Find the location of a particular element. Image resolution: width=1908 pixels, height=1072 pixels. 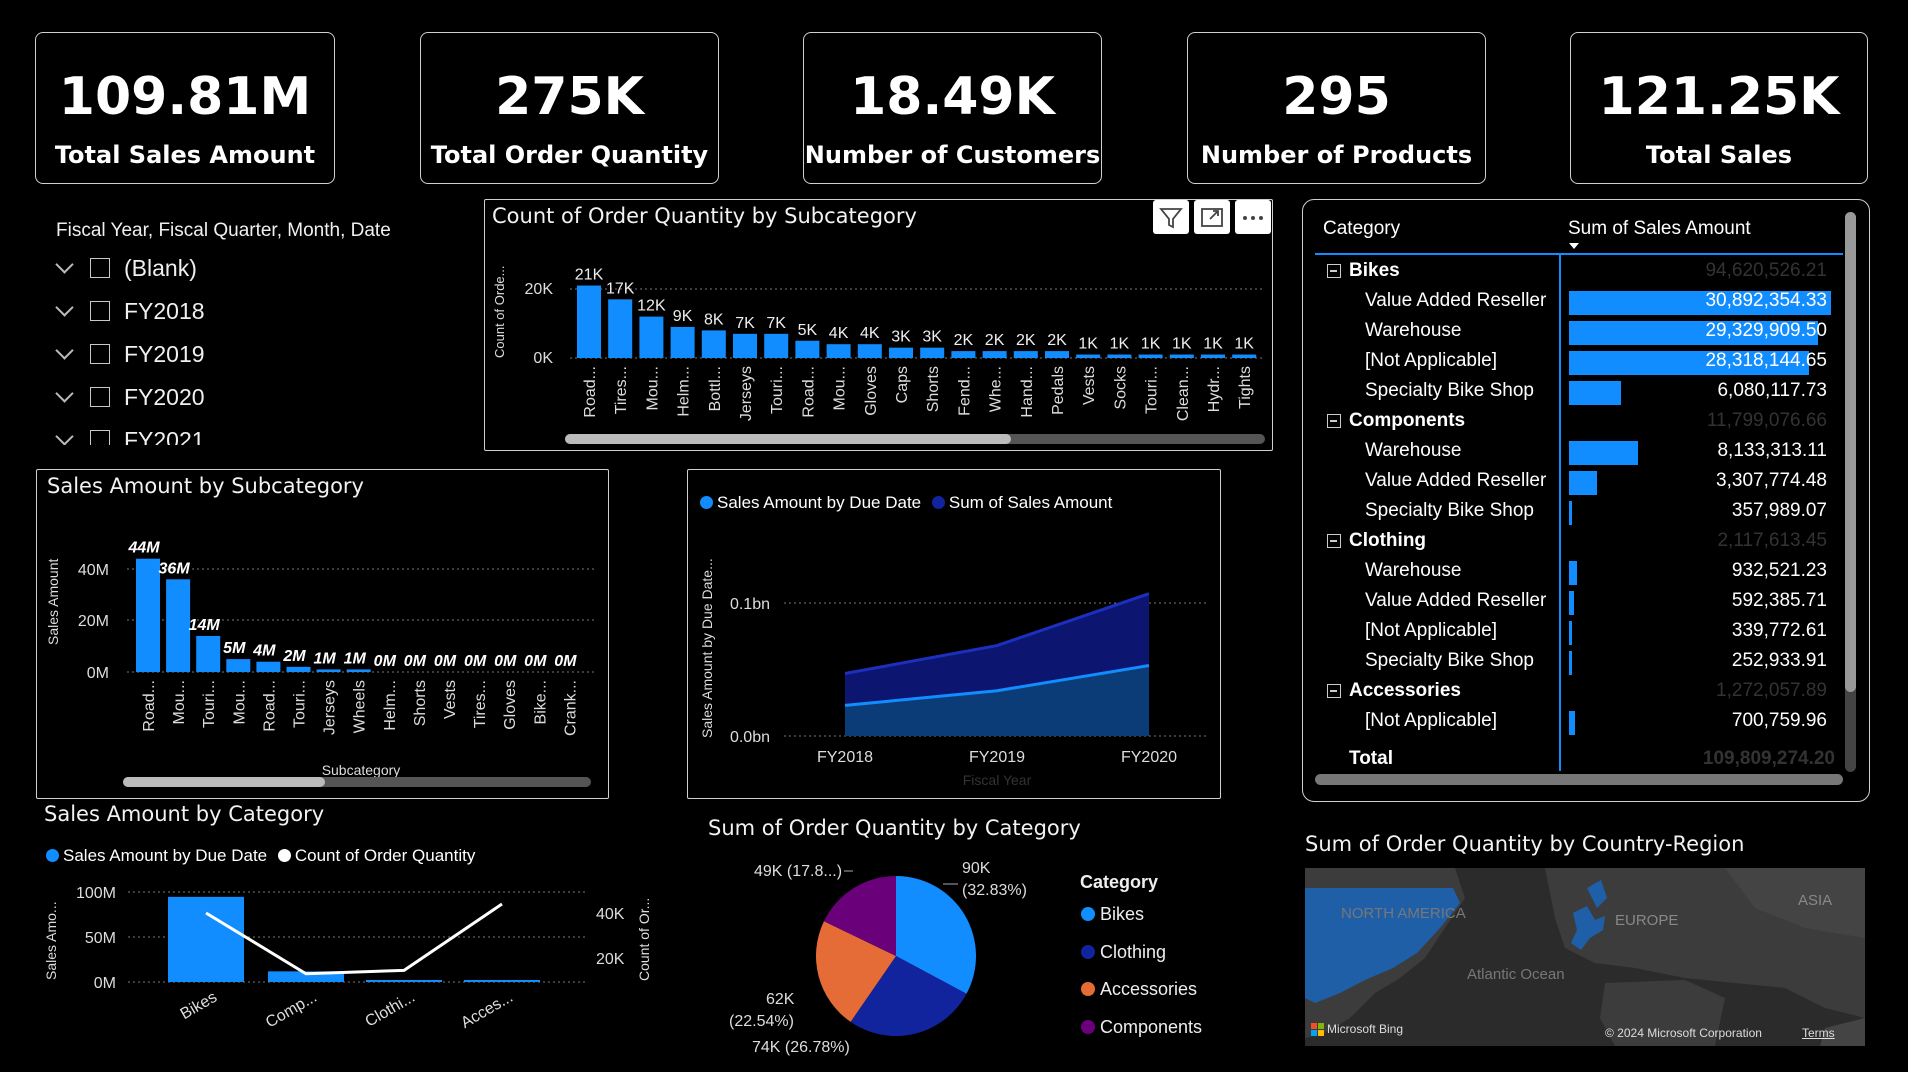

y-tick-0k: 0K is located at coordinates (543, 358).